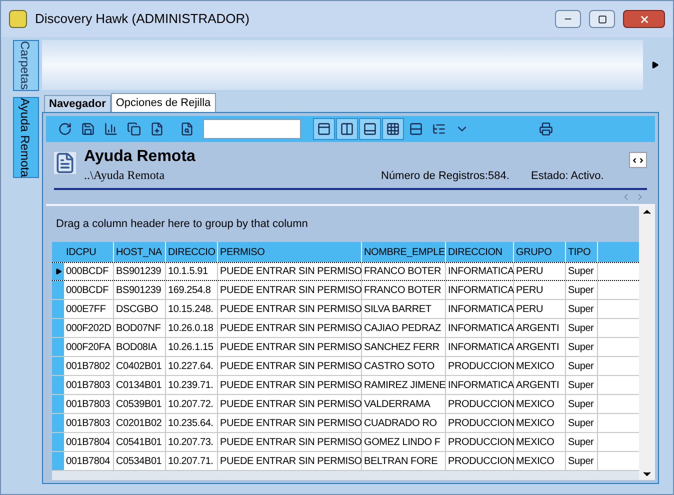 The image size is (674, 495). What do you see at coordinates (345, 347) in the screenshot?
I see `table-row: 000F20FA BOD08IA 10.26.1.15 PUEDE ENTRAR SIN PERMISO SANCHEZ FERR INFORMATICA ARGENTI Super` at bounding box center [345, 347].